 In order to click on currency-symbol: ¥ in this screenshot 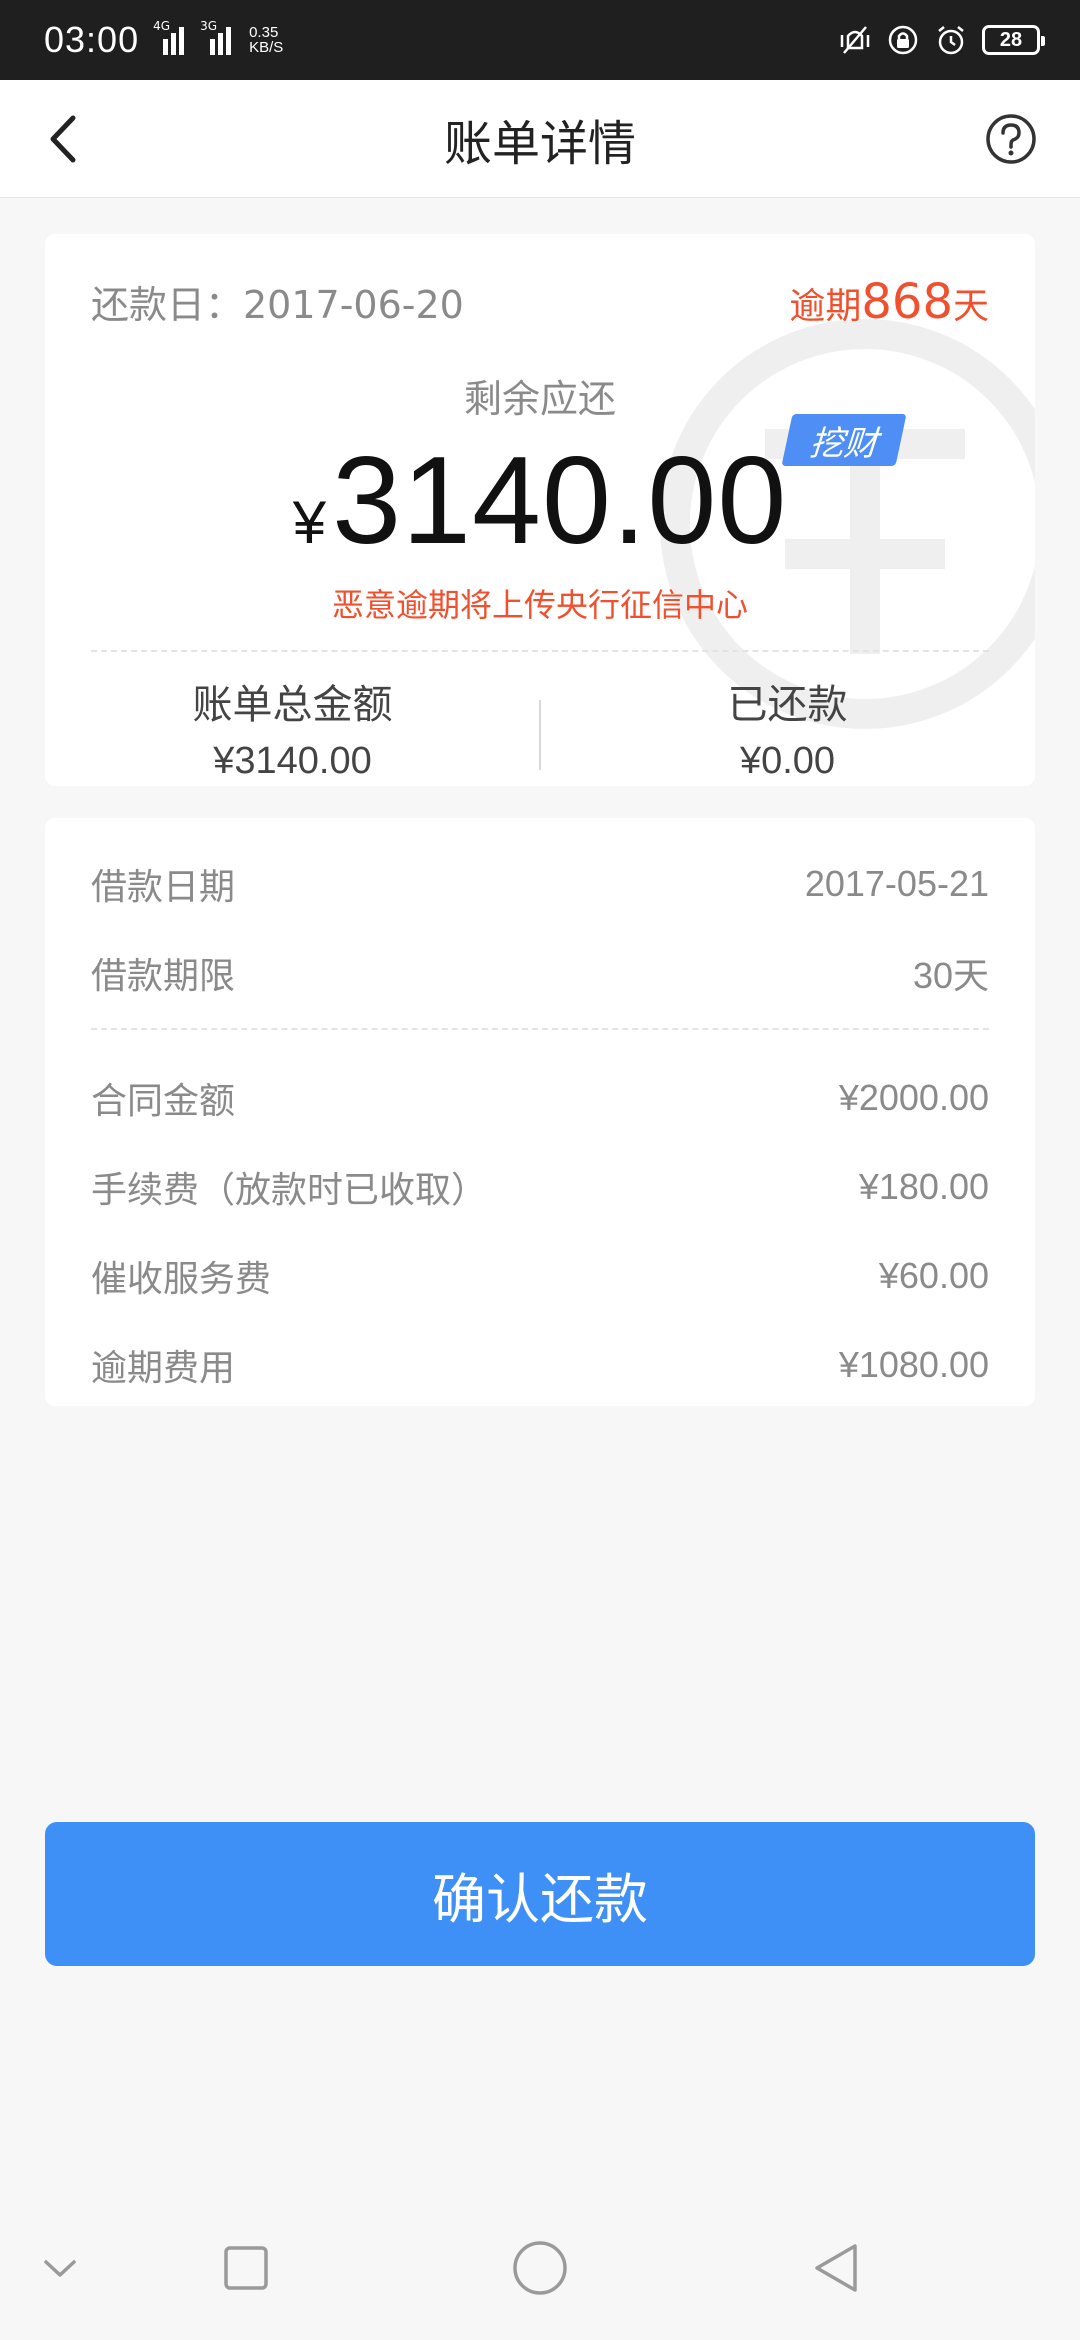, I will do `click(309, 522)`.